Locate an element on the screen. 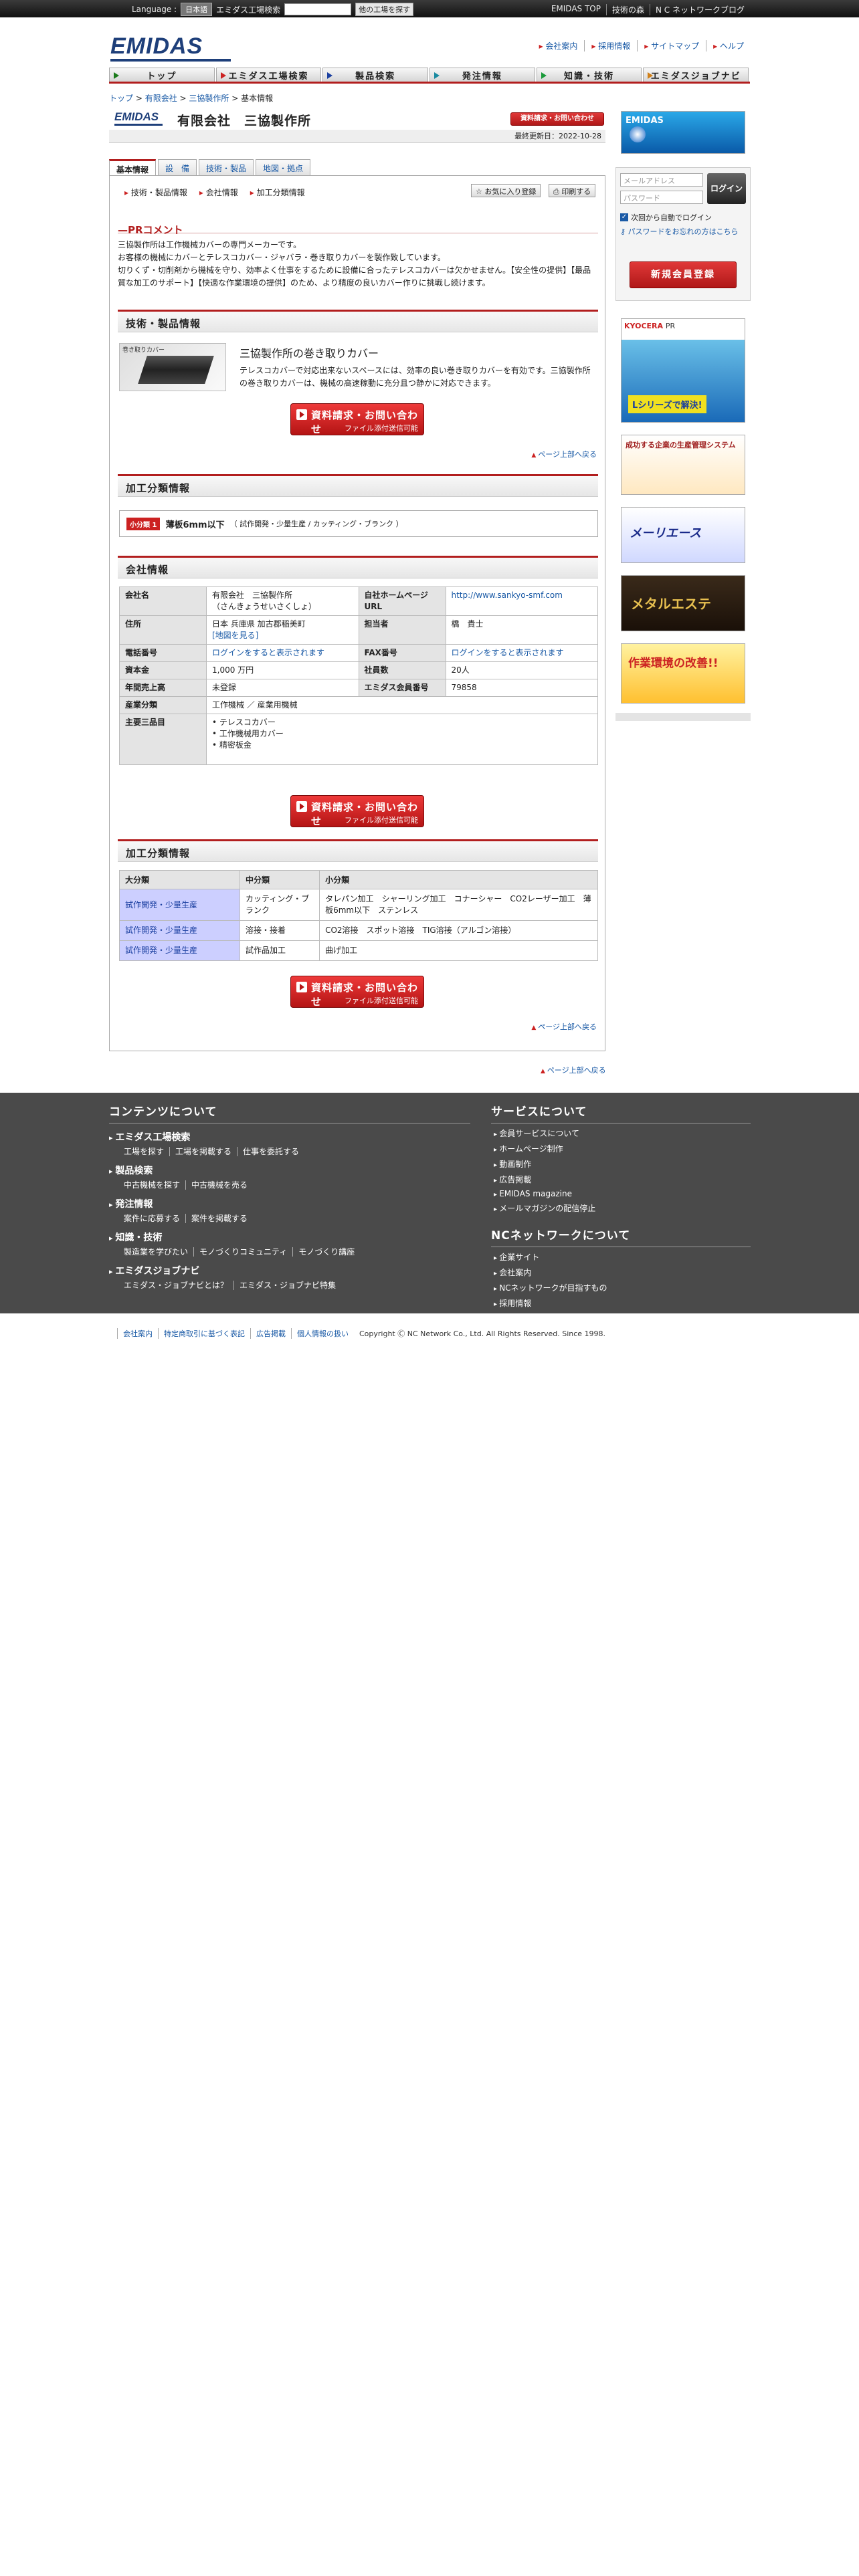  breadcrumb-company: 三協製作所 is located at coordinates (209, 99).